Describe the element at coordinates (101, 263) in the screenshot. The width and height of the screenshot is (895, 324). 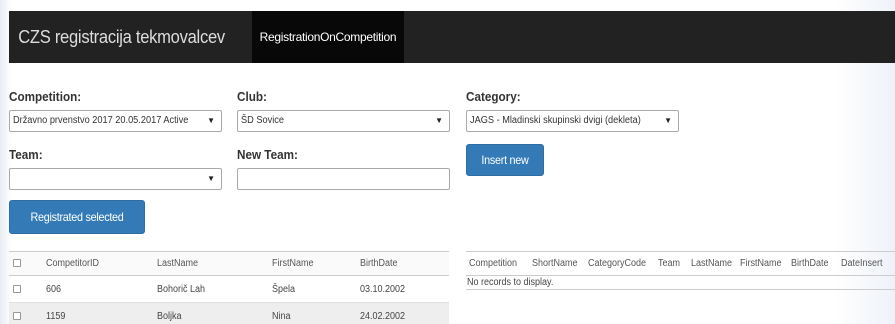
I see `column-header-competitorid: CompetitorID` at that location.